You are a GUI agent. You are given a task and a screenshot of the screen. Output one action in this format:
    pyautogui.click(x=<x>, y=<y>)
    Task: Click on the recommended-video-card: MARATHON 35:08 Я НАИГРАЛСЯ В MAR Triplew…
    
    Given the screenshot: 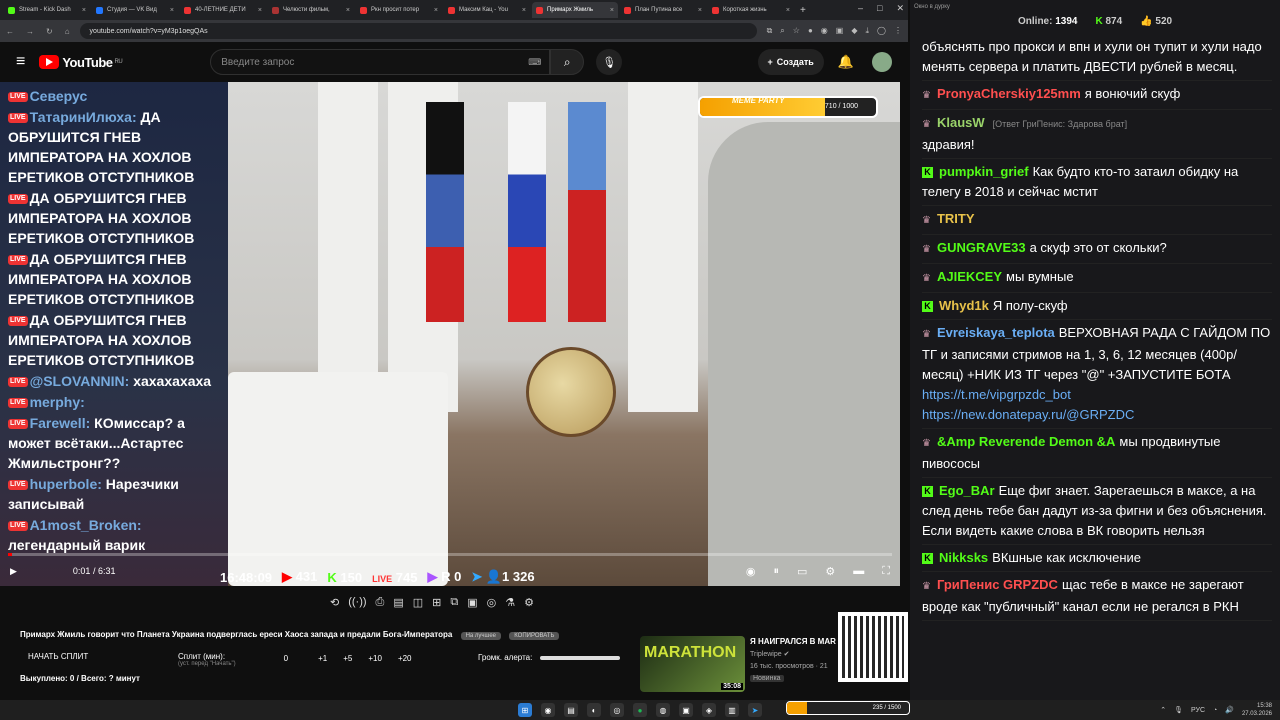 What is the action you would take?
    pyautogui.click(x=740, y=664)
    